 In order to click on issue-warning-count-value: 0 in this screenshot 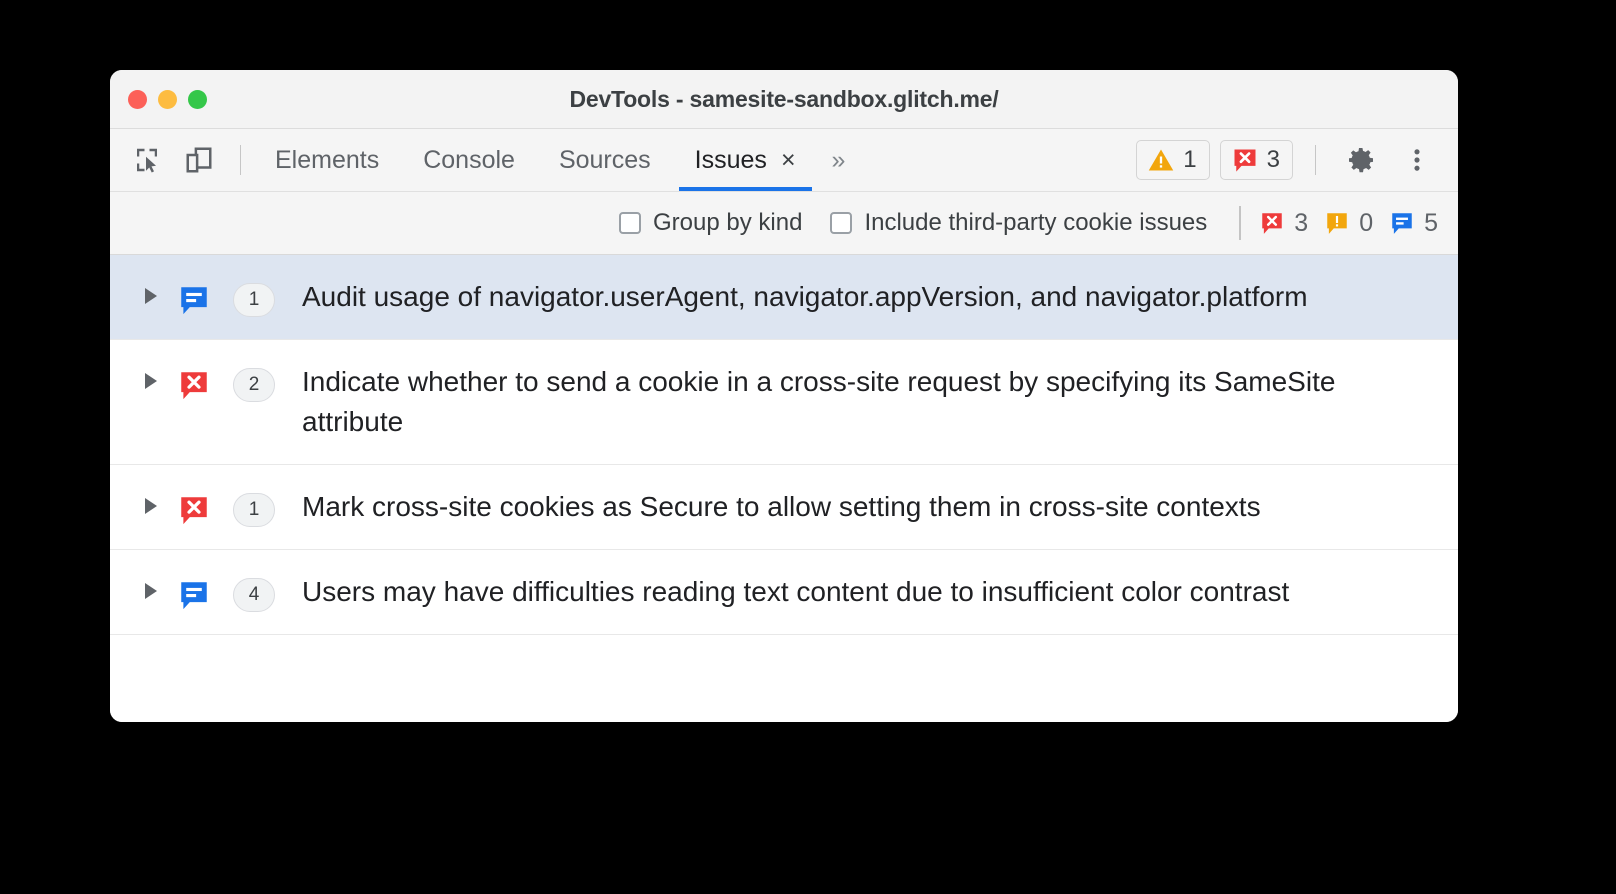, I will do `click(1366, 222)`.